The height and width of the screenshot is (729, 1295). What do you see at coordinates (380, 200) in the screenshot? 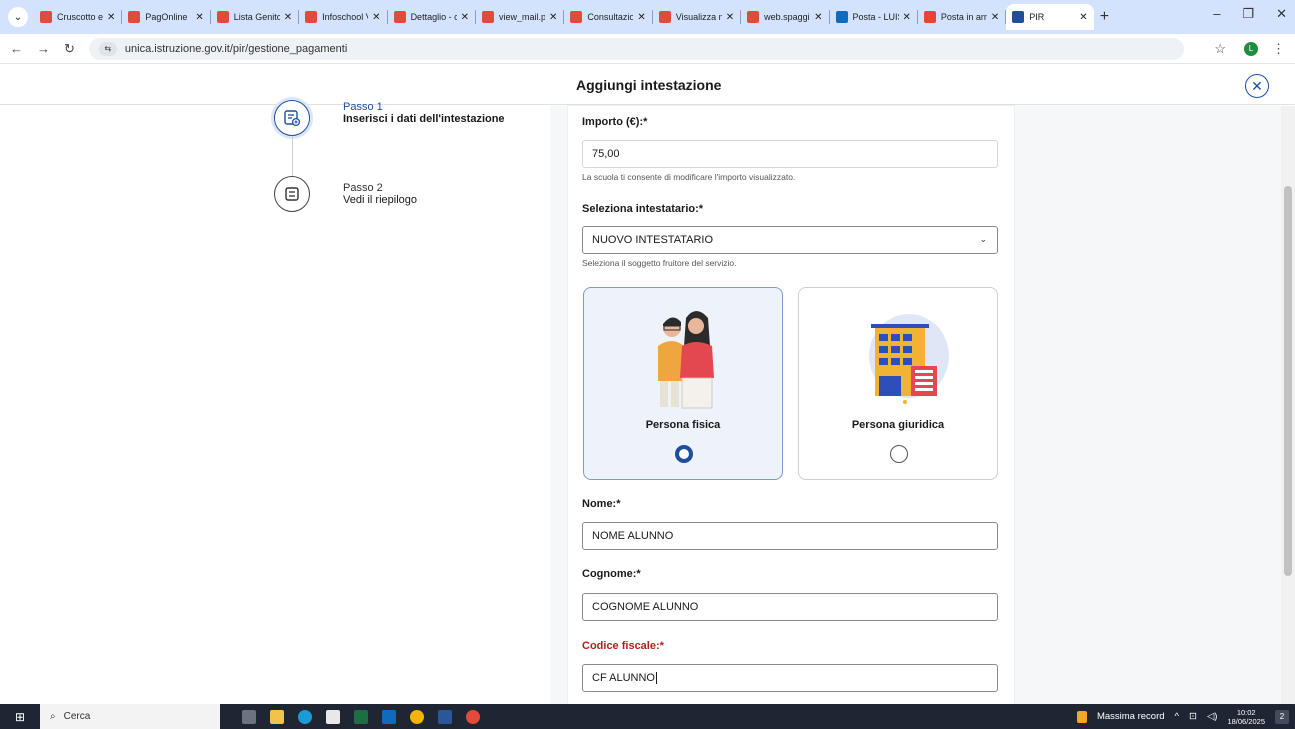
I see `step-2-text: Vedi il riepilogo` at bounding box center [380, 200].